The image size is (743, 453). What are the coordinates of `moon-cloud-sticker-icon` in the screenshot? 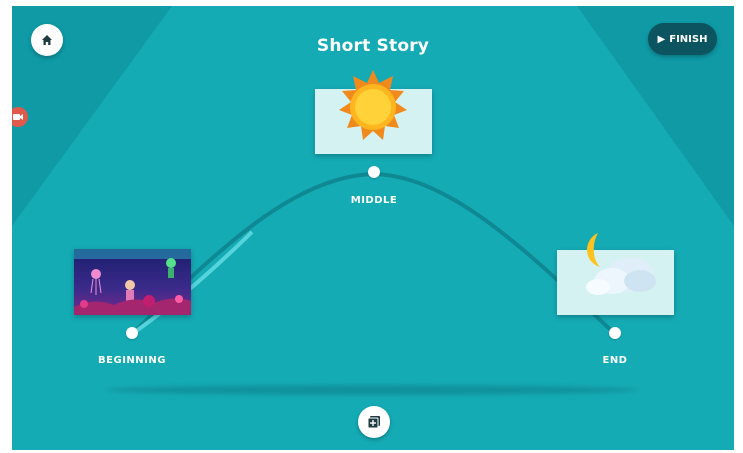 It's located at (621, 264).